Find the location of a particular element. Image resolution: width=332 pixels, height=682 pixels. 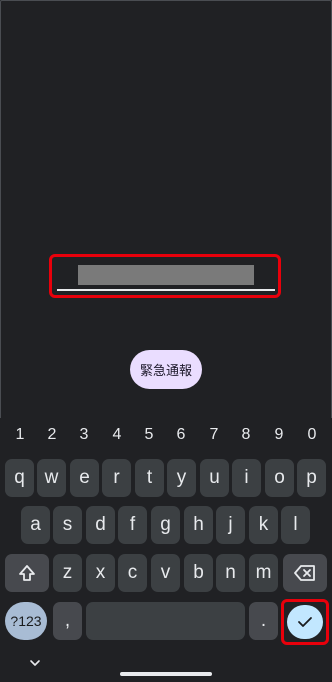

key-z: z is located at coordinates (67, 573).